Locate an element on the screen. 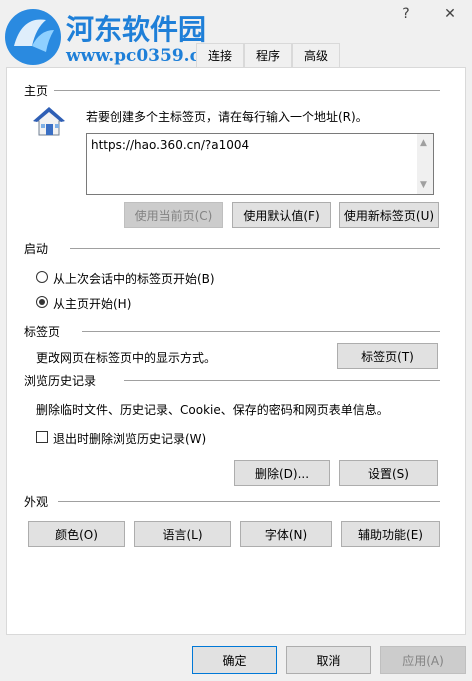  help-button: ? is located at coordinates (406, 16).